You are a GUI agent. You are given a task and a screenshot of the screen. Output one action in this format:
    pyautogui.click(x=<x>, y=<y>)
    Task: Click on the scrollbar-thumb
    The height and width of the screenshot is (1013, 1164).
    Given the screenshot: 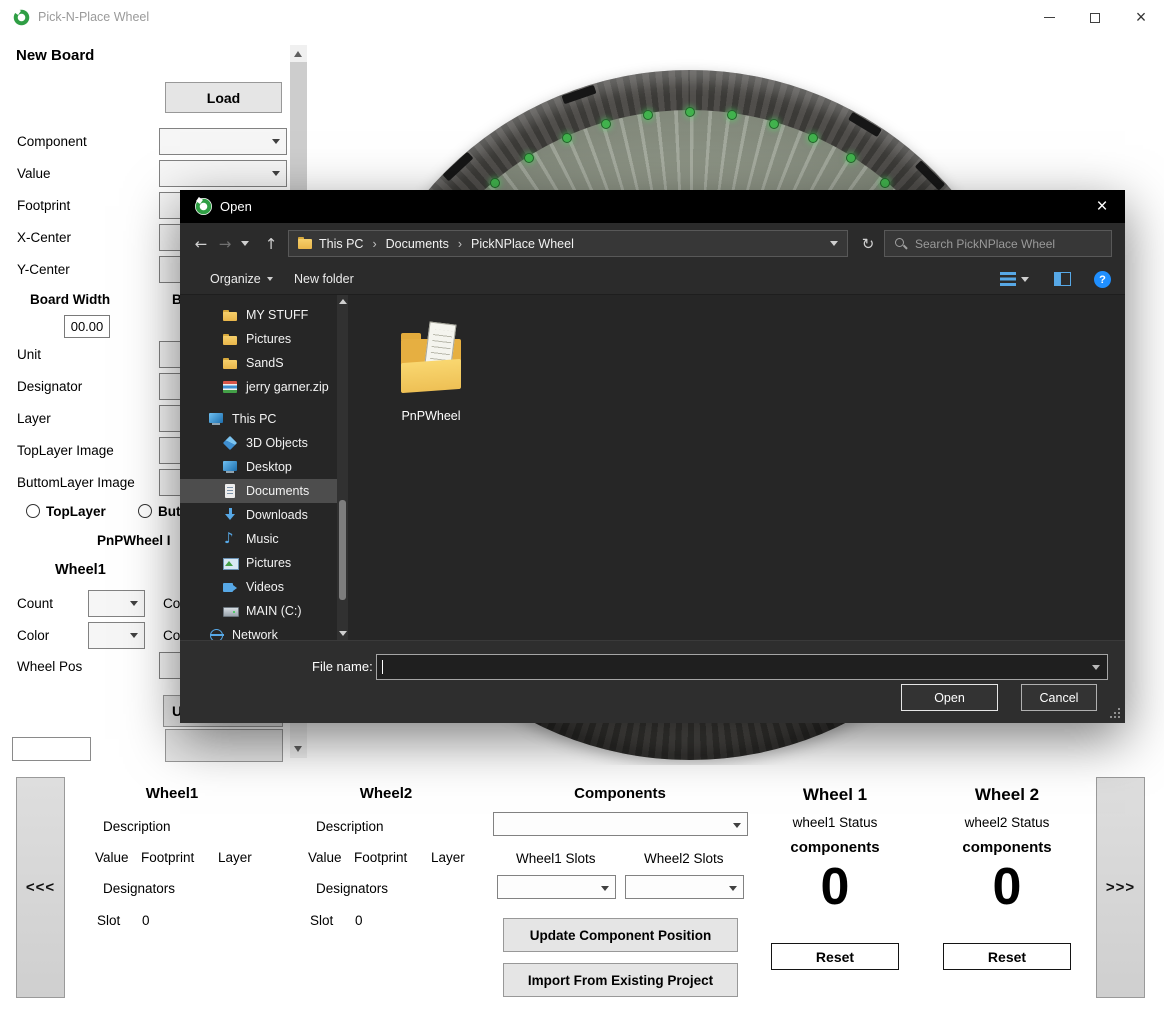 What is the action you would take?
    pyautogui.click(x=342, y=550)
    